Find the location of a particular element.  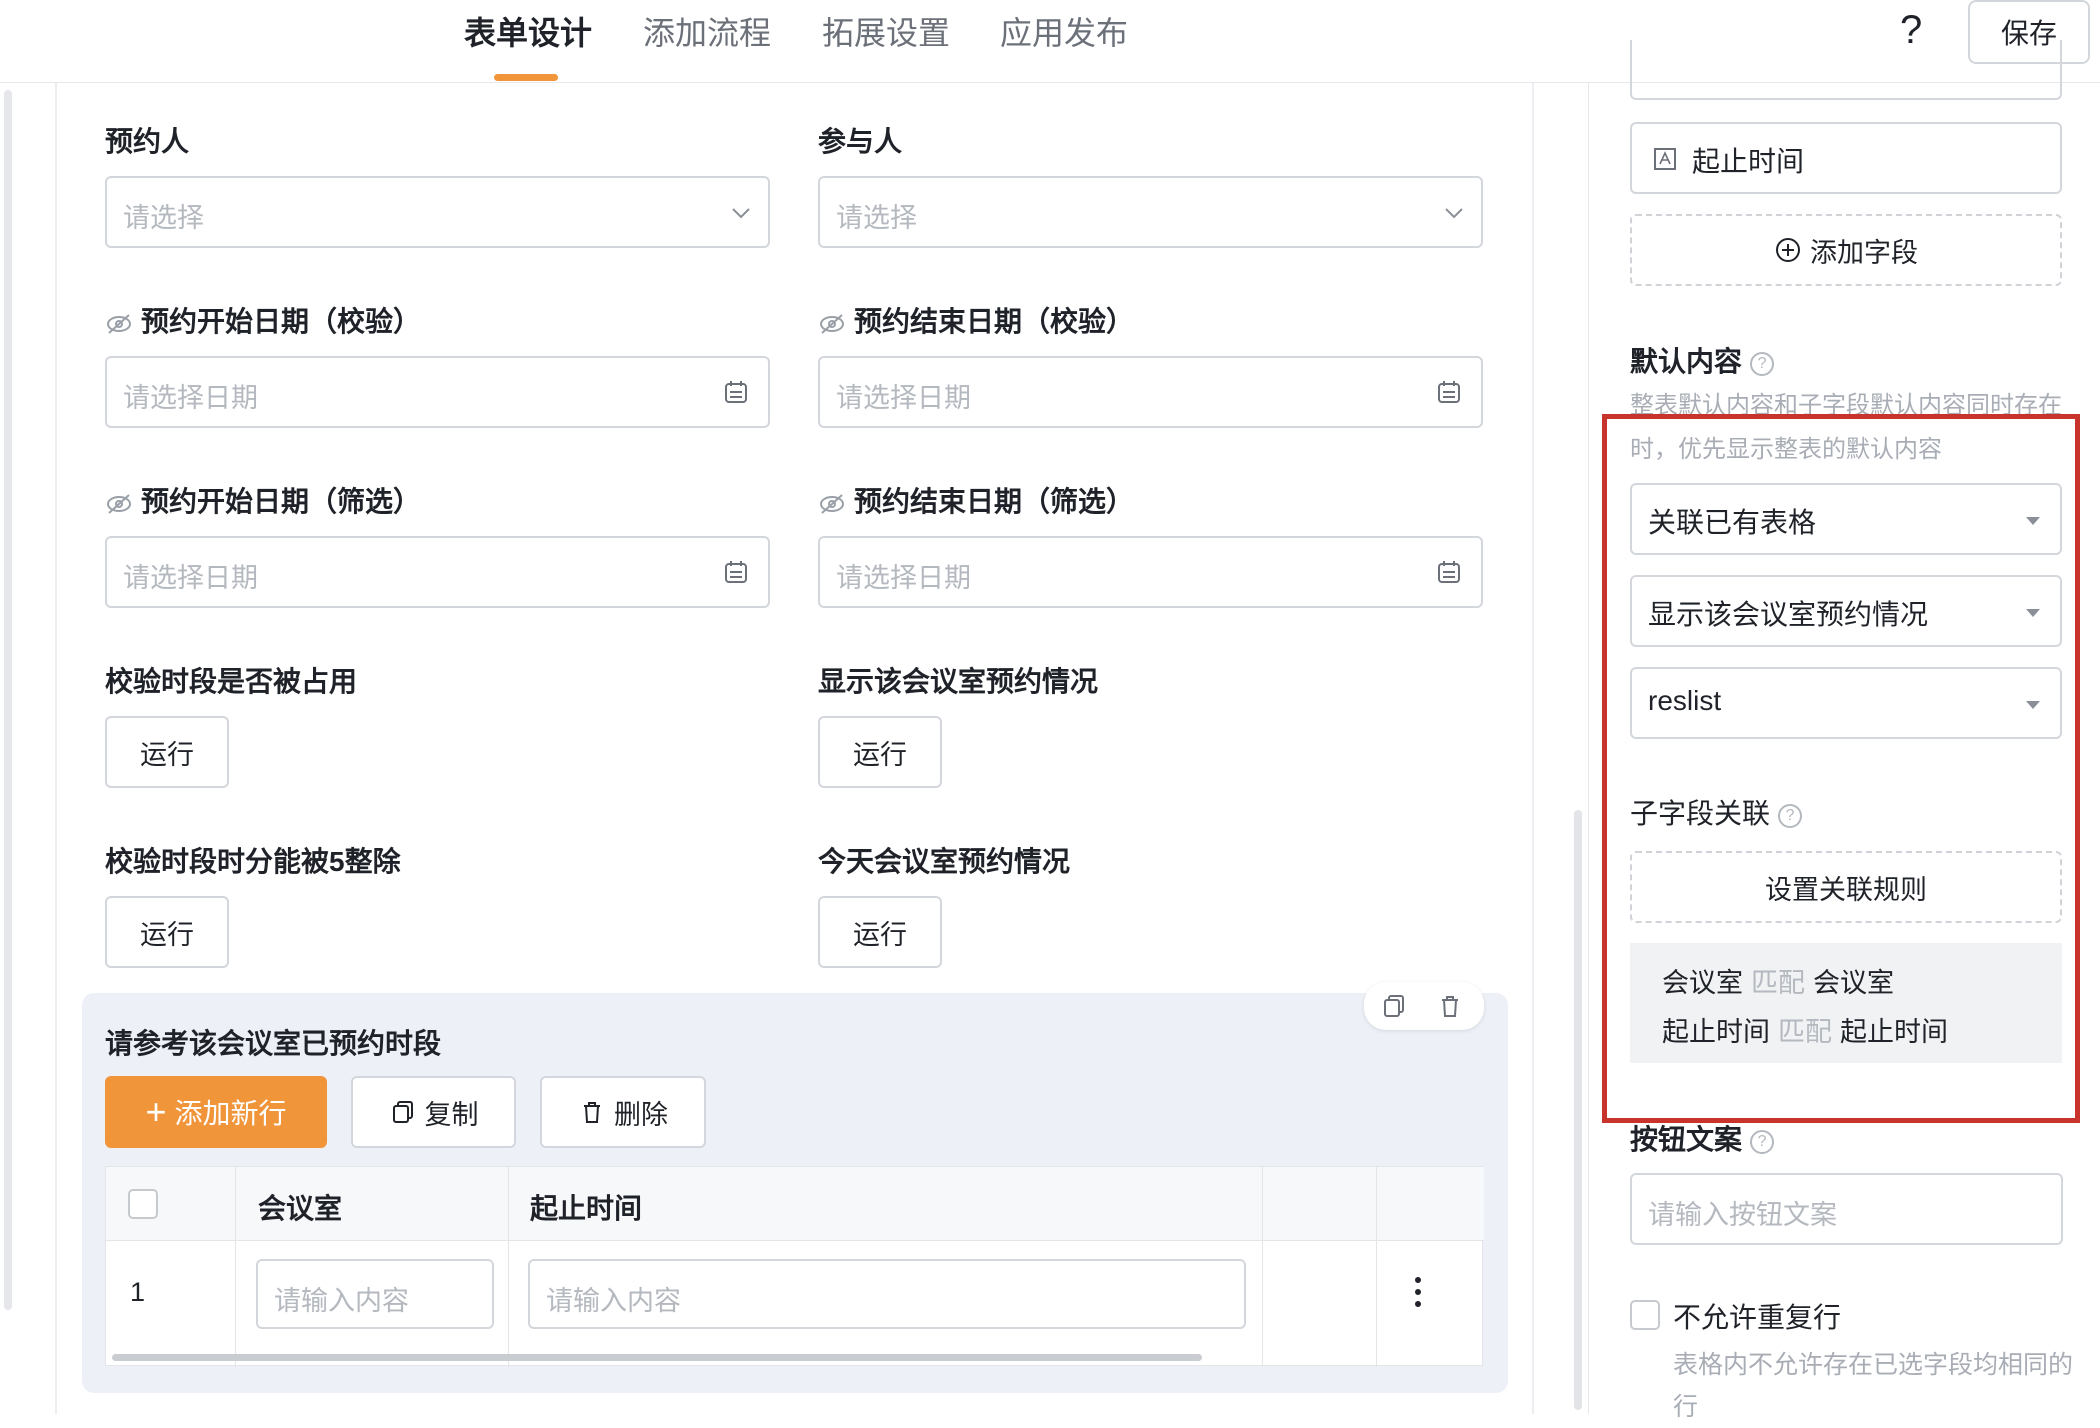

end-check-label: 预约结束日期（校验） is located at coordinates (994, 321).